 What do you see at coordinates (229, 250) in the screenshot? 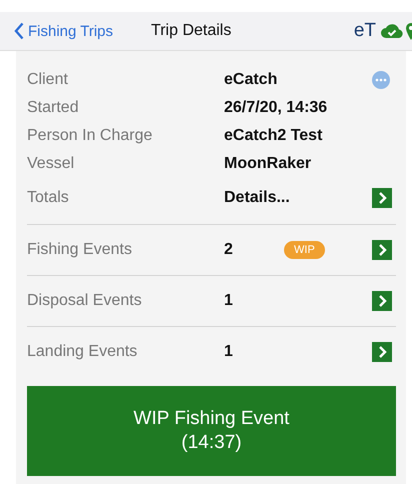
I see `row-value: 2` at bounding box center [229, 250].